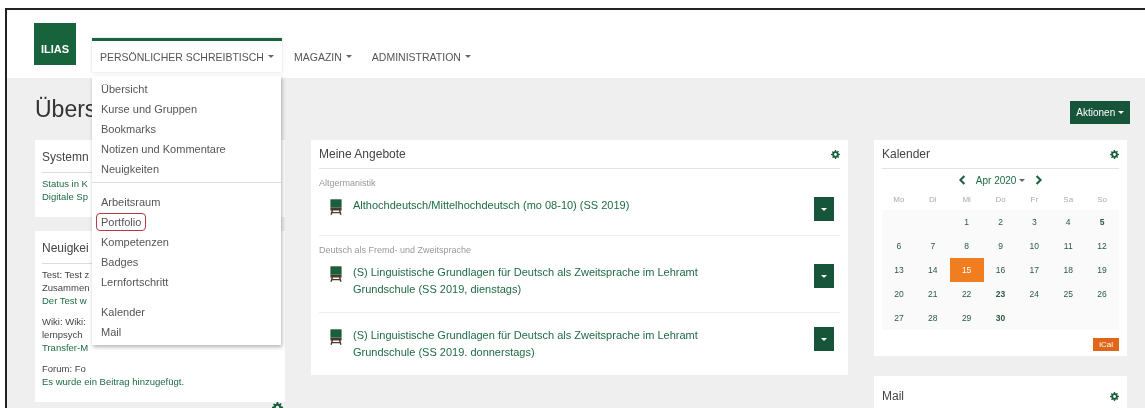 The image size is (1145, 408). I want to click on news-link: Status in K, so click(65, 183).